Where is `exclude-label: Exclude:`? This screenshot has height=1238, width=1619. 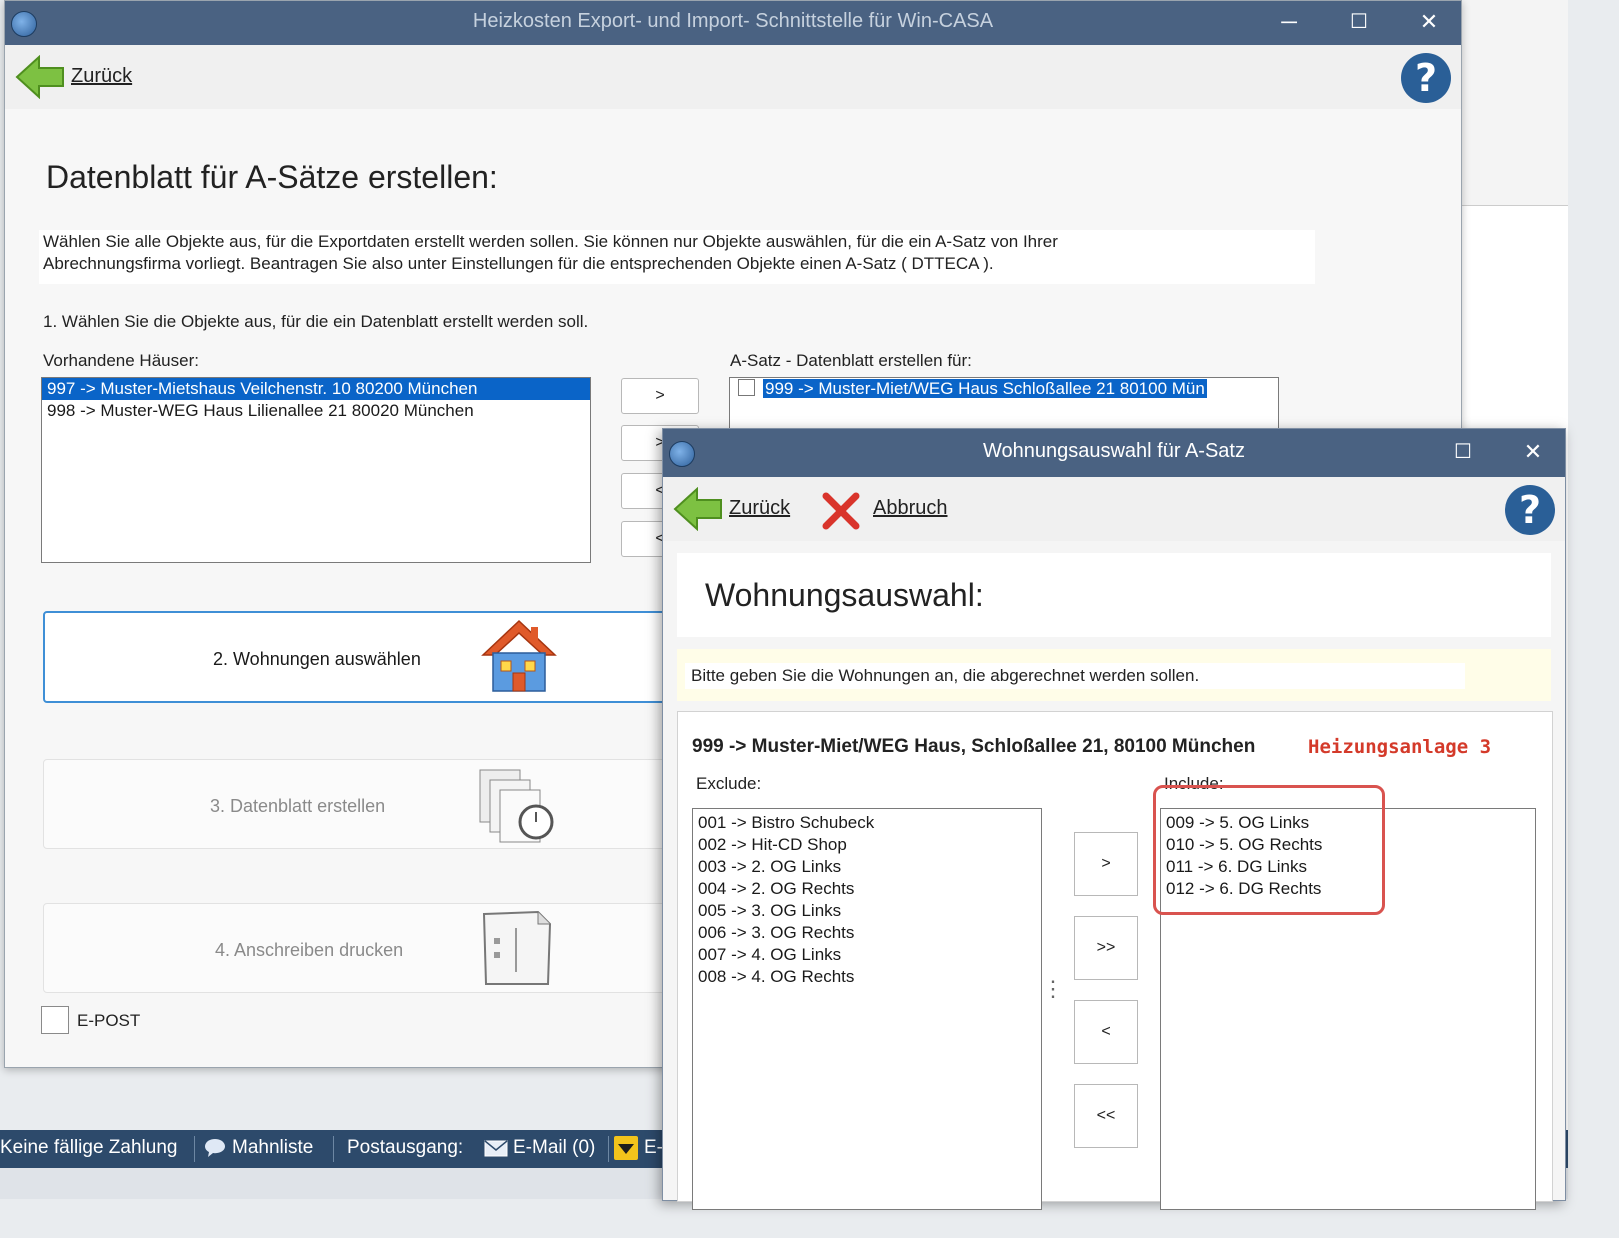 exclude-label: Exclude: is located at coordinates (729, 783).